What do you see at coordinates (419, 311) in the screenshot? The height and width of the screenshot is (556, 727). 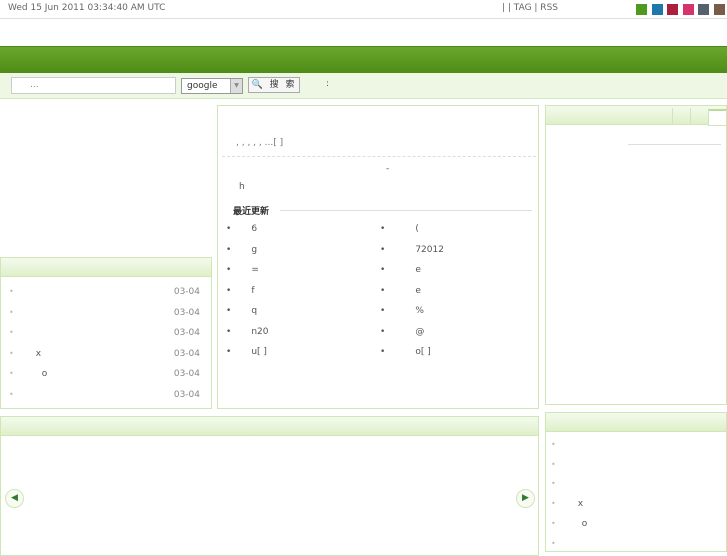 I see `recent-item-title: %` at bounding box center [419, 311].